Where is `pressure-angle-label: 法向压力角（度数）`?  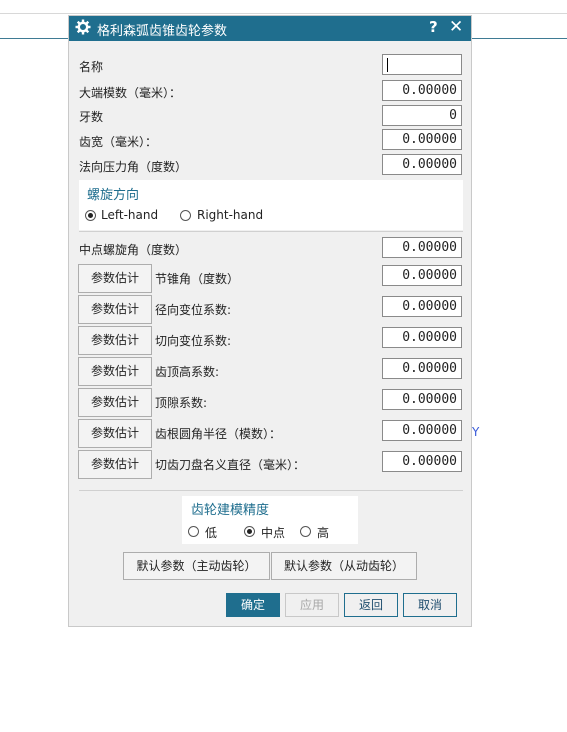 pressure-angle-label: 法向压力角（度数） is located at coordinates (133, 167).